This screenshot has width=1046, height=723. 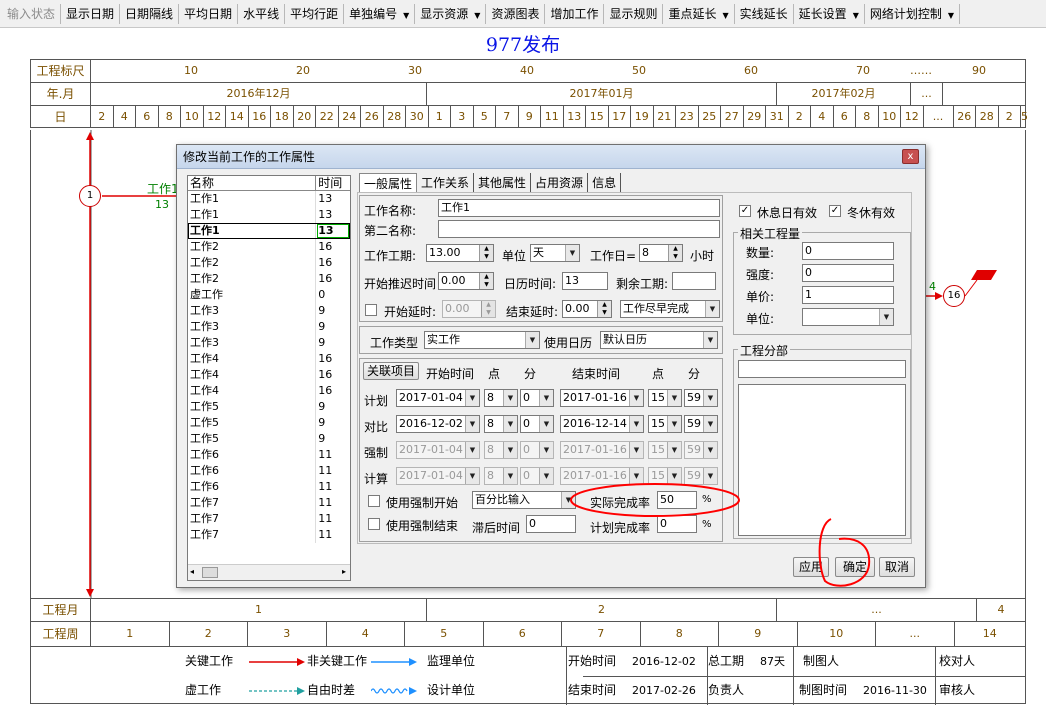 I want to click on apply-button: 应用, so click(x=811, y=567).